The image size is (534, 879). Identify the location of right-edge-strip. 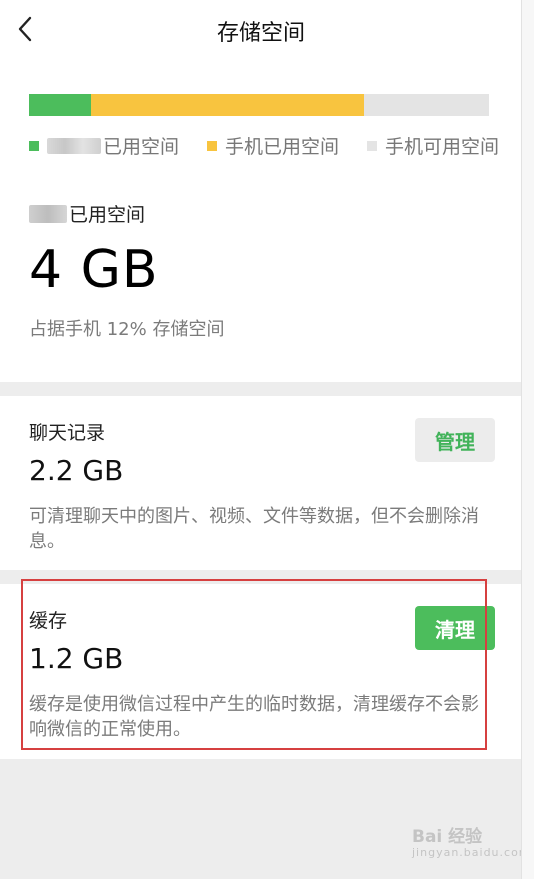
(527, 439).